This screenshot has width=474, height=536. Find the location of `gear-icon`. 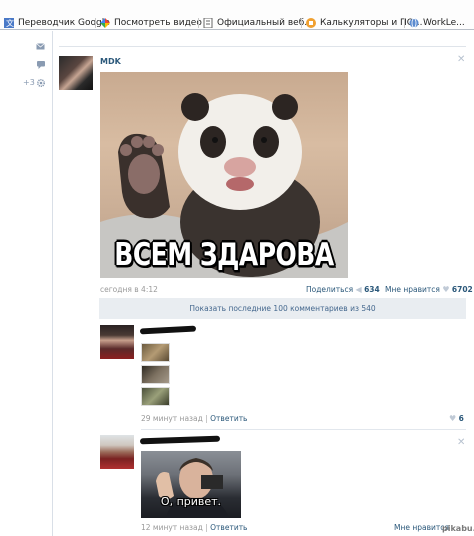

gear-icon is located at coordinates (41, 83).